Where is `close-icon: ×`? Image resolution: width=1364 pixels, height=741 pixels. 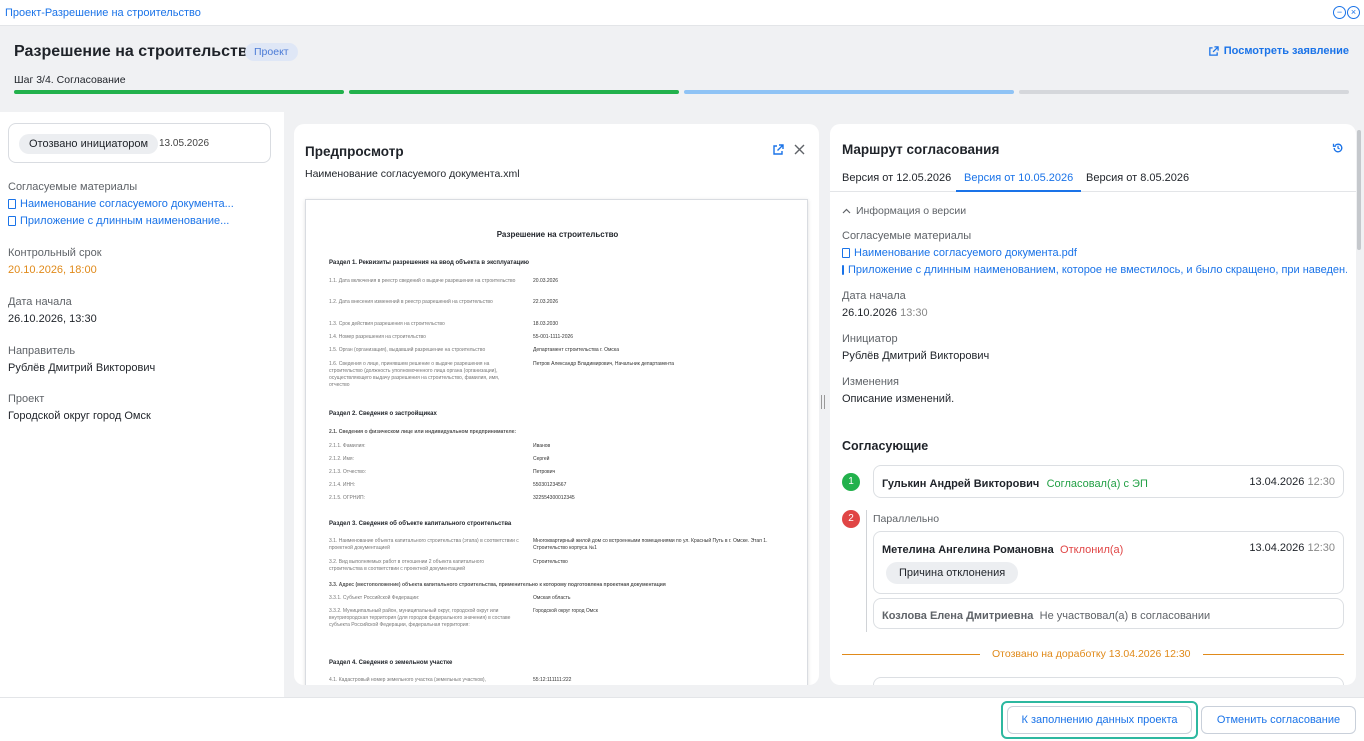 close-icon: × is located at coordinates (1353, 12).